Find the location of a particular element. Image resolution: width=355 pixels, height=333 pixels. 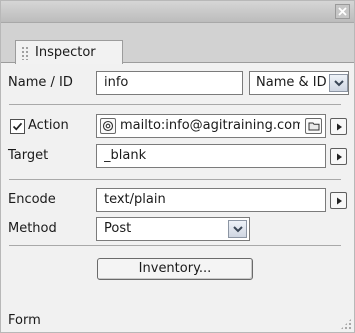

encode-menu-button is located at coordinates (338, 200).